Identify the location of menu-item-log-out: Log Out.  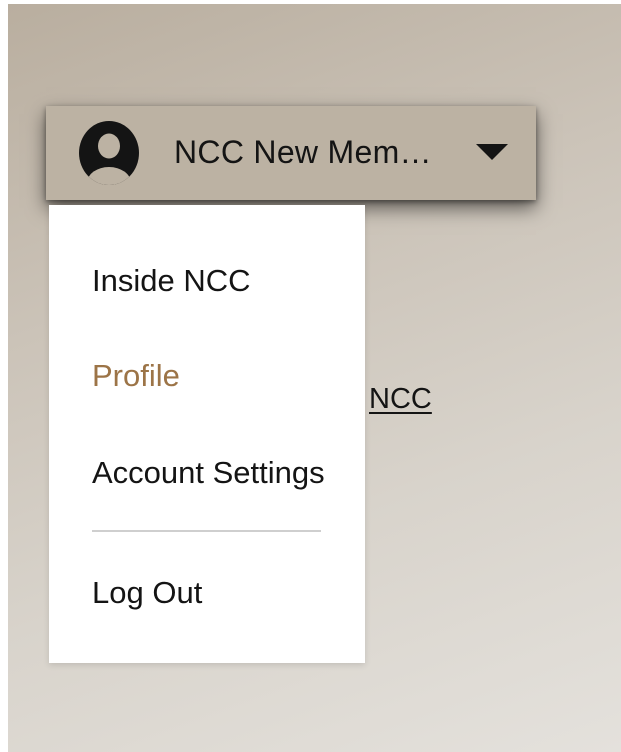
(147, 593).